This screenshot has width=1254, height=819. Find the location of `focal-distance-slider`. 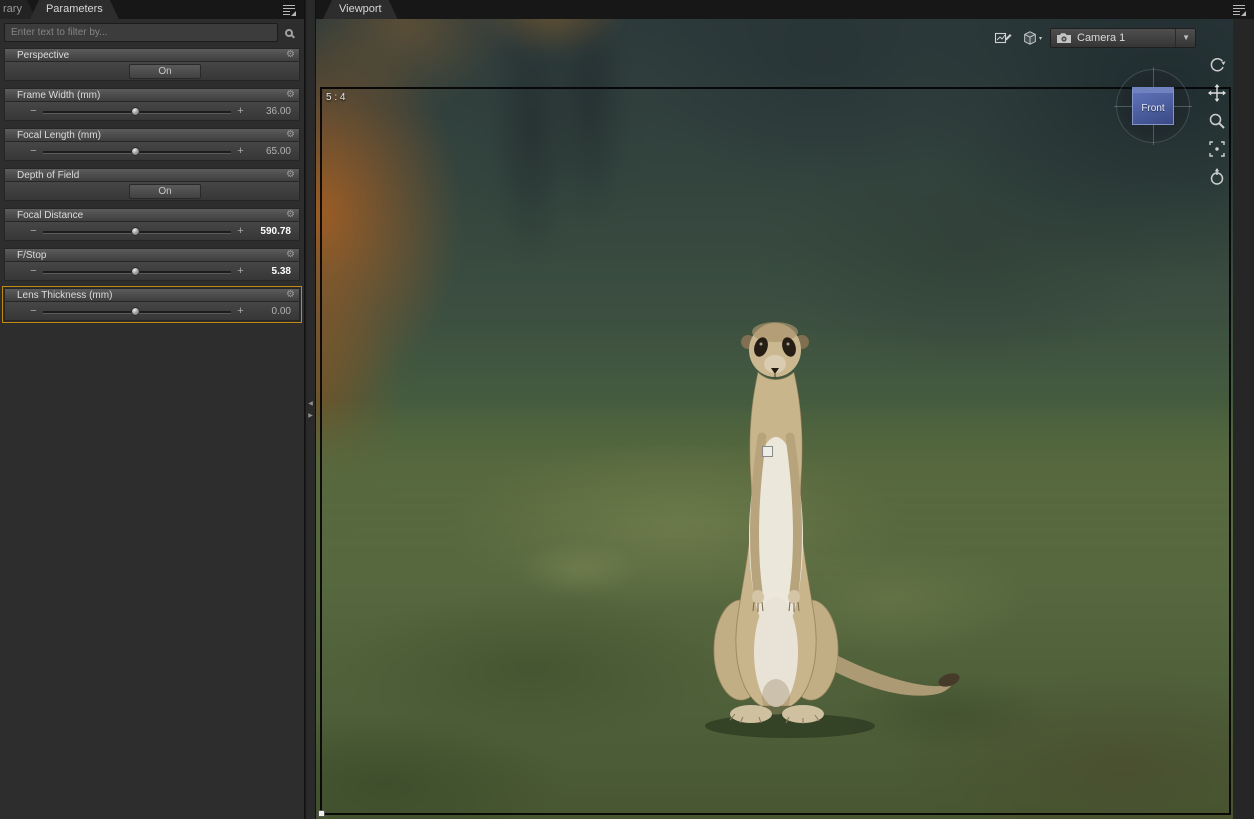

focal-distance-slider is located at coordinates (137, 231).